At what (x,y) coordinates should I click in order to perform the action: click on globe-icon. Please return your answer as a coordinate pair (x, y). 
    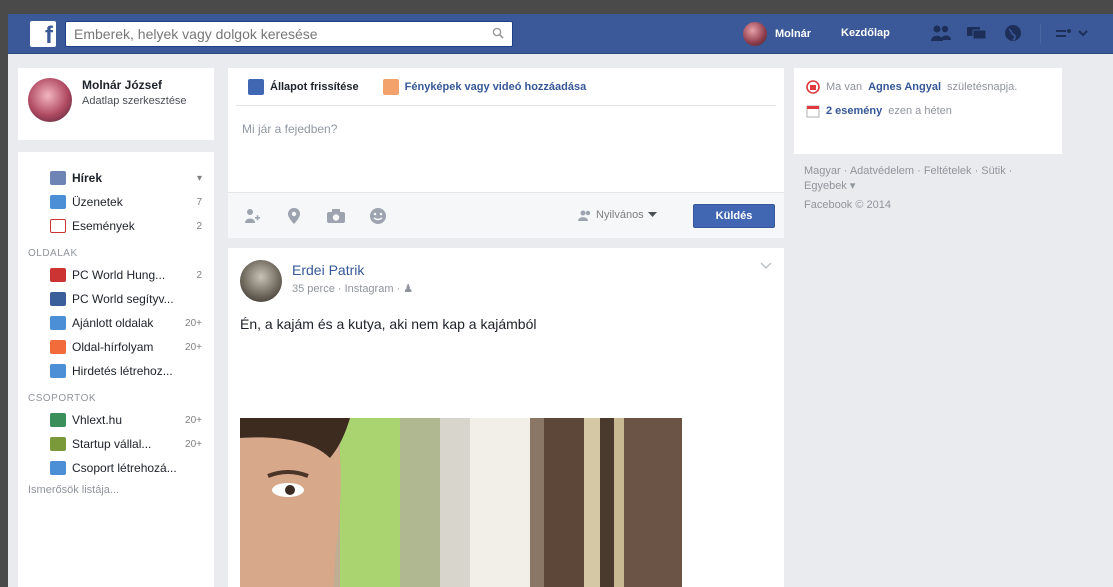
    Looking at the image, I should click on (1013, 33).